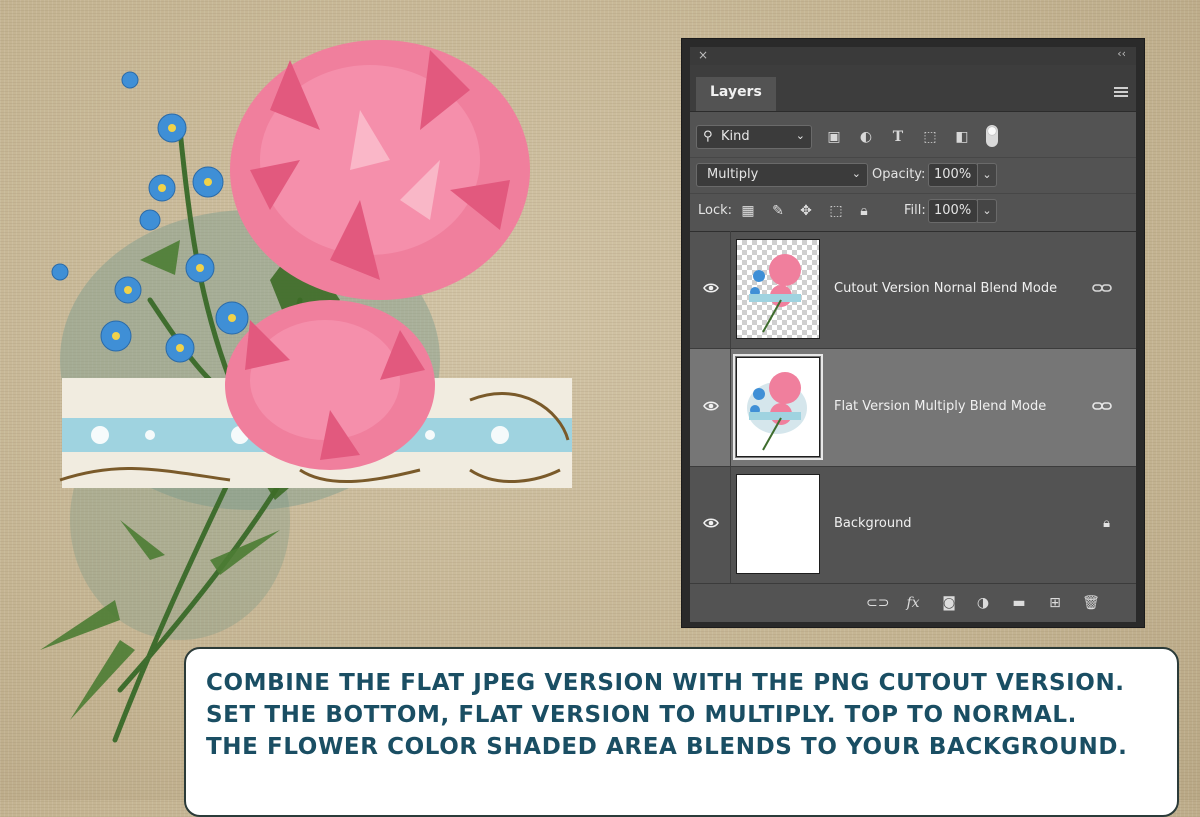 The height and width of the screenshot is (817, 1200). I want to click on fill-label: Fill:, so click(915, 210).